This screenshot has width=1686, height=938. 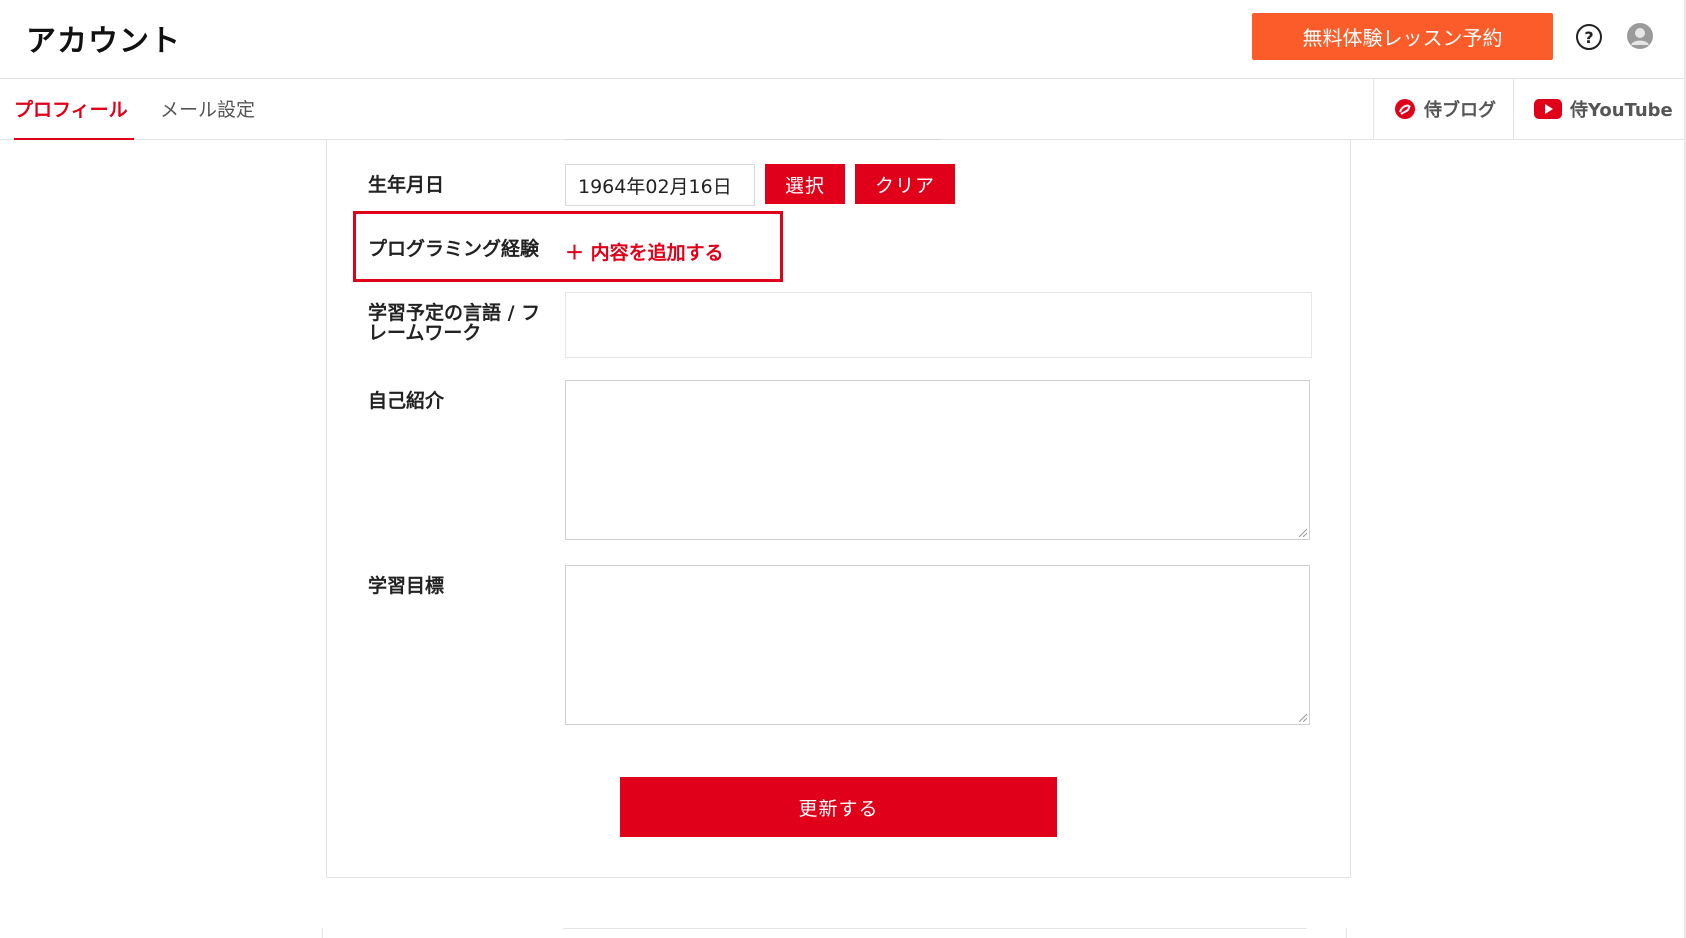 I want to click on date-clear-button: クリア, so click(x=905, y=184).